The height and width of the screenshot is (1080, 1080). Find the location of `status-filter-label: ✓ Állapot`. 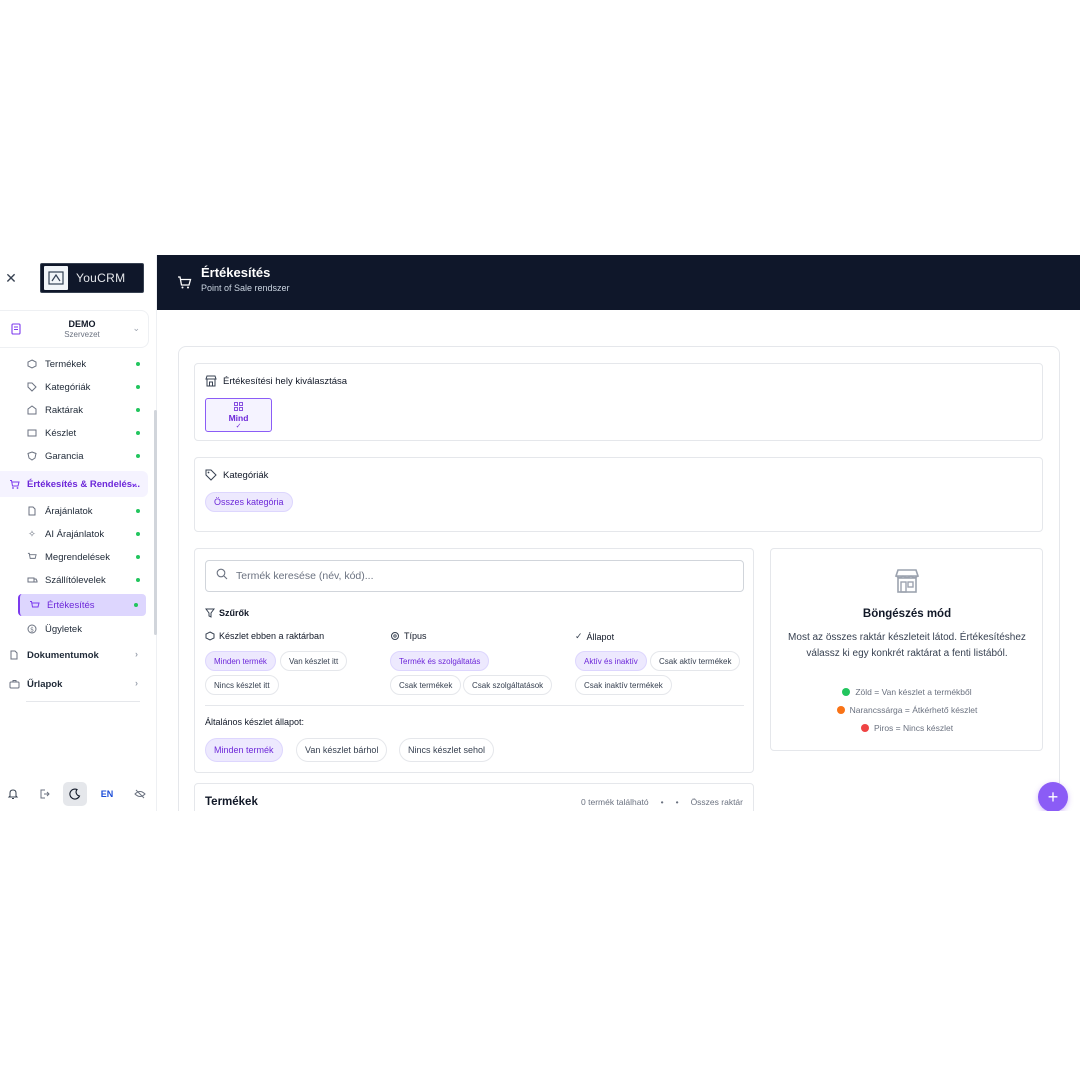

status-filter-label: ✓ Állapot is located at coordinates (594, 636).